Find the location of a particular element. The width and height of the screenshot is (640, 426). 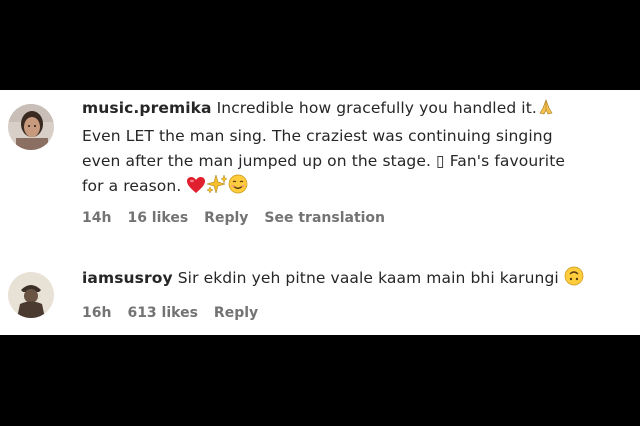

username: music.premika is located at coordinates (147, 108).